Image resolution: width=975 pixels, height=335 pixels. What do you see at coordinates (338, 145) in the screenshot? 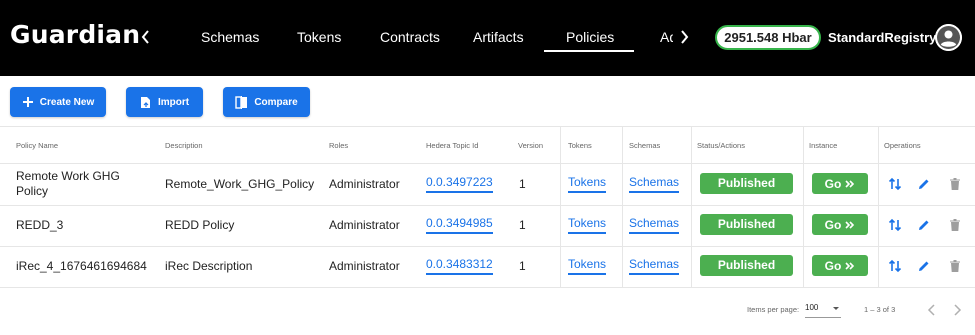
I see `header-roles: Roles` at bounding box center [338, 145].